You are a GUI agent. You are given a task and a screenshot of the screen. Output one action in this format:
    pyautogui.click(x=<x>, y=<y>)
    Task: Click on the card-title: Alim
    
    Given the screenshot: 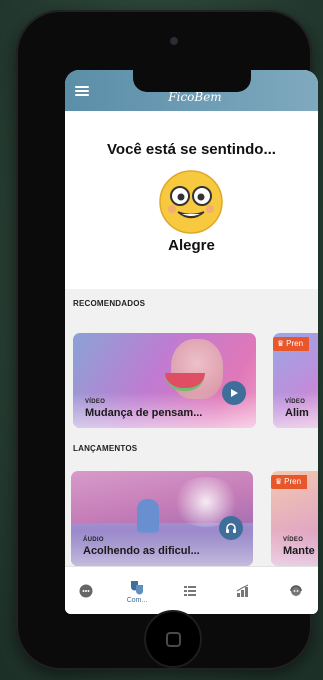 What is the action you would take?
    pyautogui.click(x=297, y=413)
    